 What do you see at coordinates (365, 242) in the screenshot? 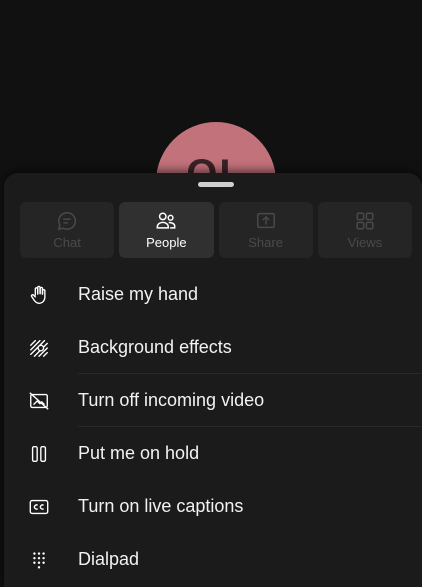
I see `tab-views-label: Views` at bounding box center [365, 242].